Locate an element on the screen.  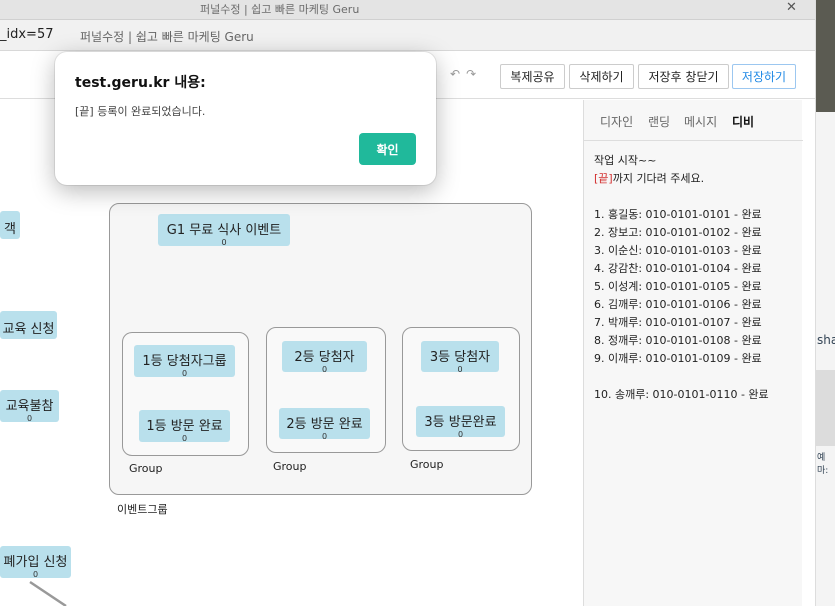
log-line: 5. 이성계: 010-0101-0105 - 완료 is located at coordinates (678, 286).